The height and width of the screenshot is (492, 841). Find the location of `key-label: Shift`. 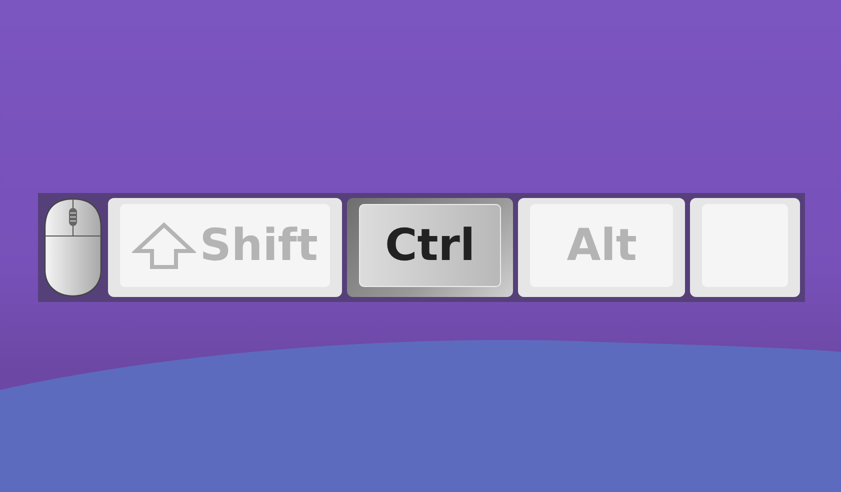

key-label: Shift is located at coordinates (259, 246).